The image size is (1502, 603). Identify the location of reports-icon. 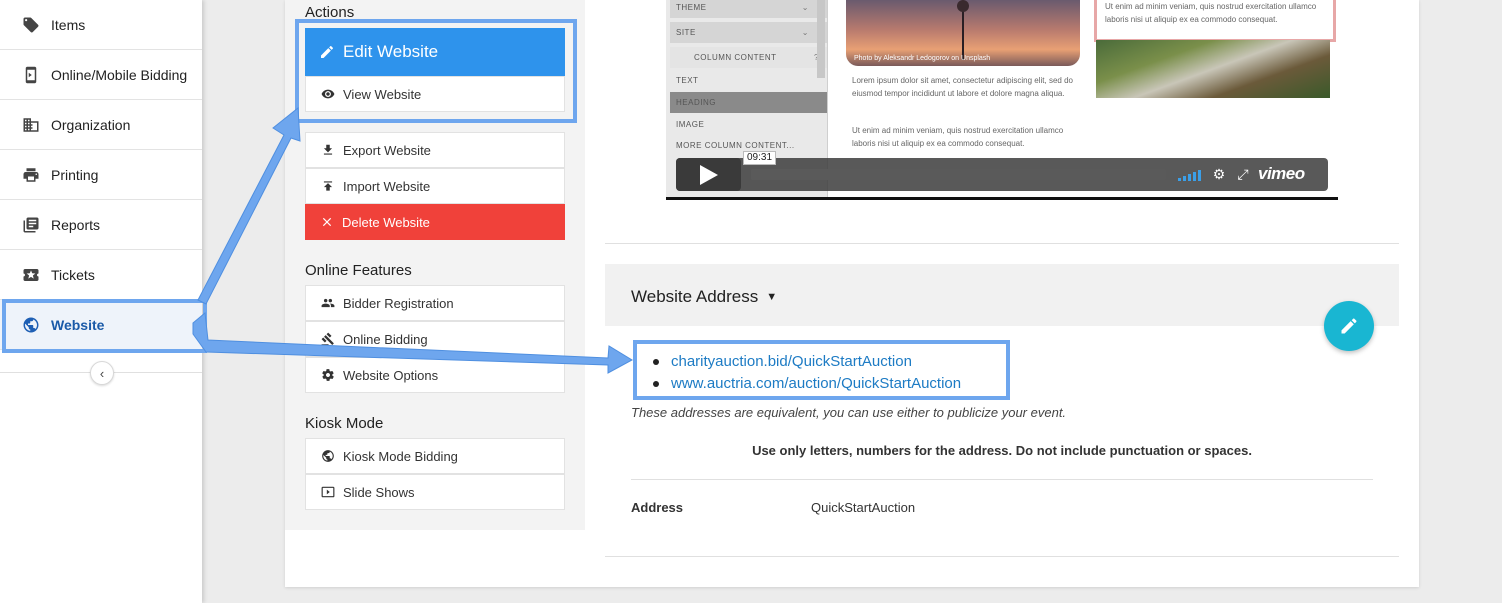
(31, 225).